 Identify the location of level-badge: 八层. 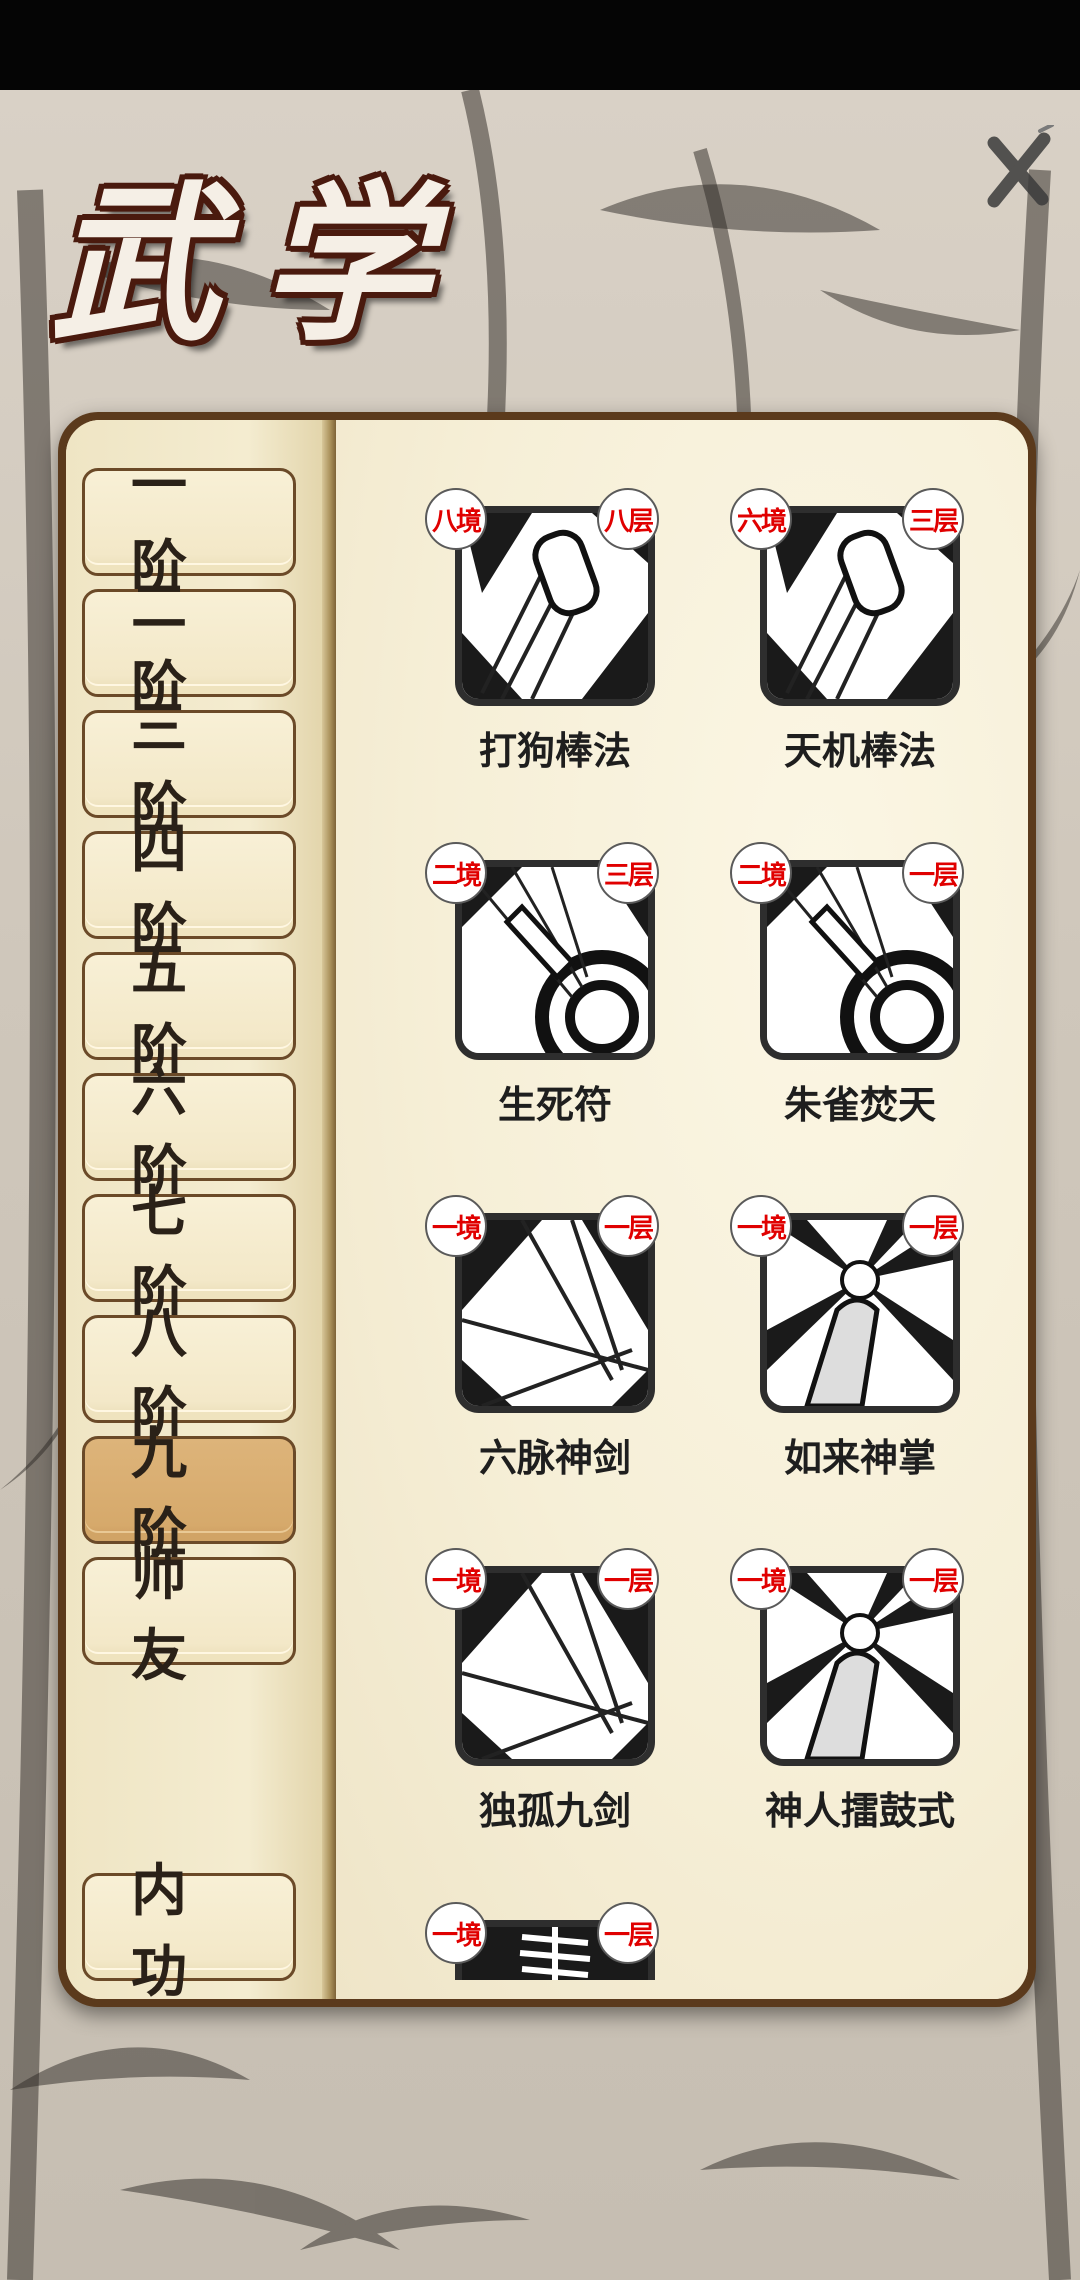
(628, 519).